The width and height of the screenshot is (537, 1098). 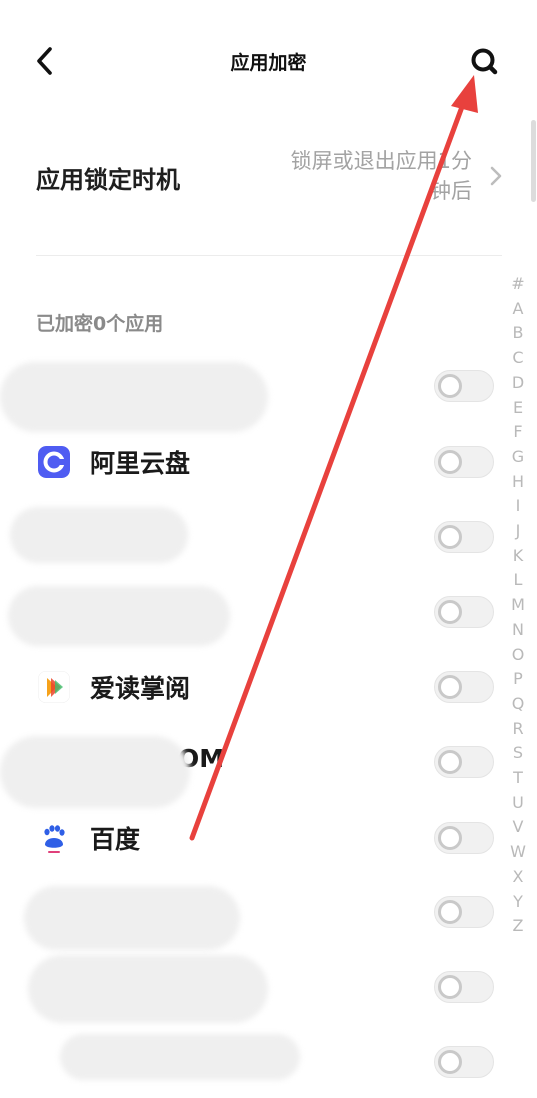 I want to click on aliyun-drive-icon, so click(x=54, y=462).